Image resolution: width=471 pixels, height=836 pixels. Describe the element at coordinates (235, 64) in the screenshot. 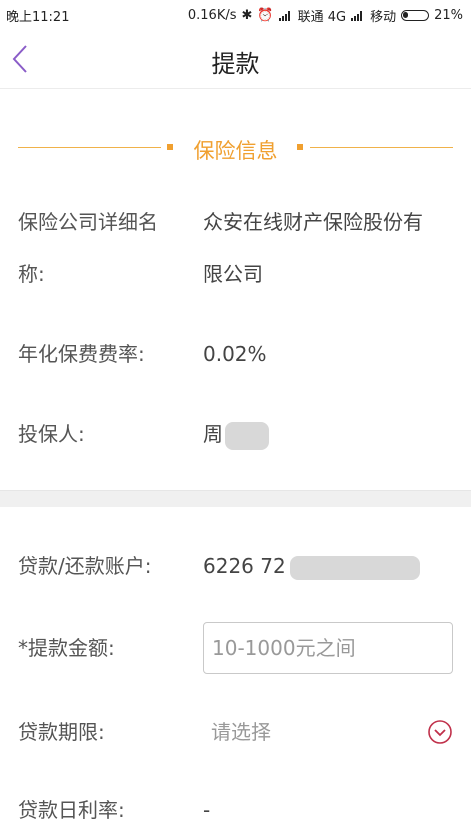

I see `page-title: 提款` at that location.